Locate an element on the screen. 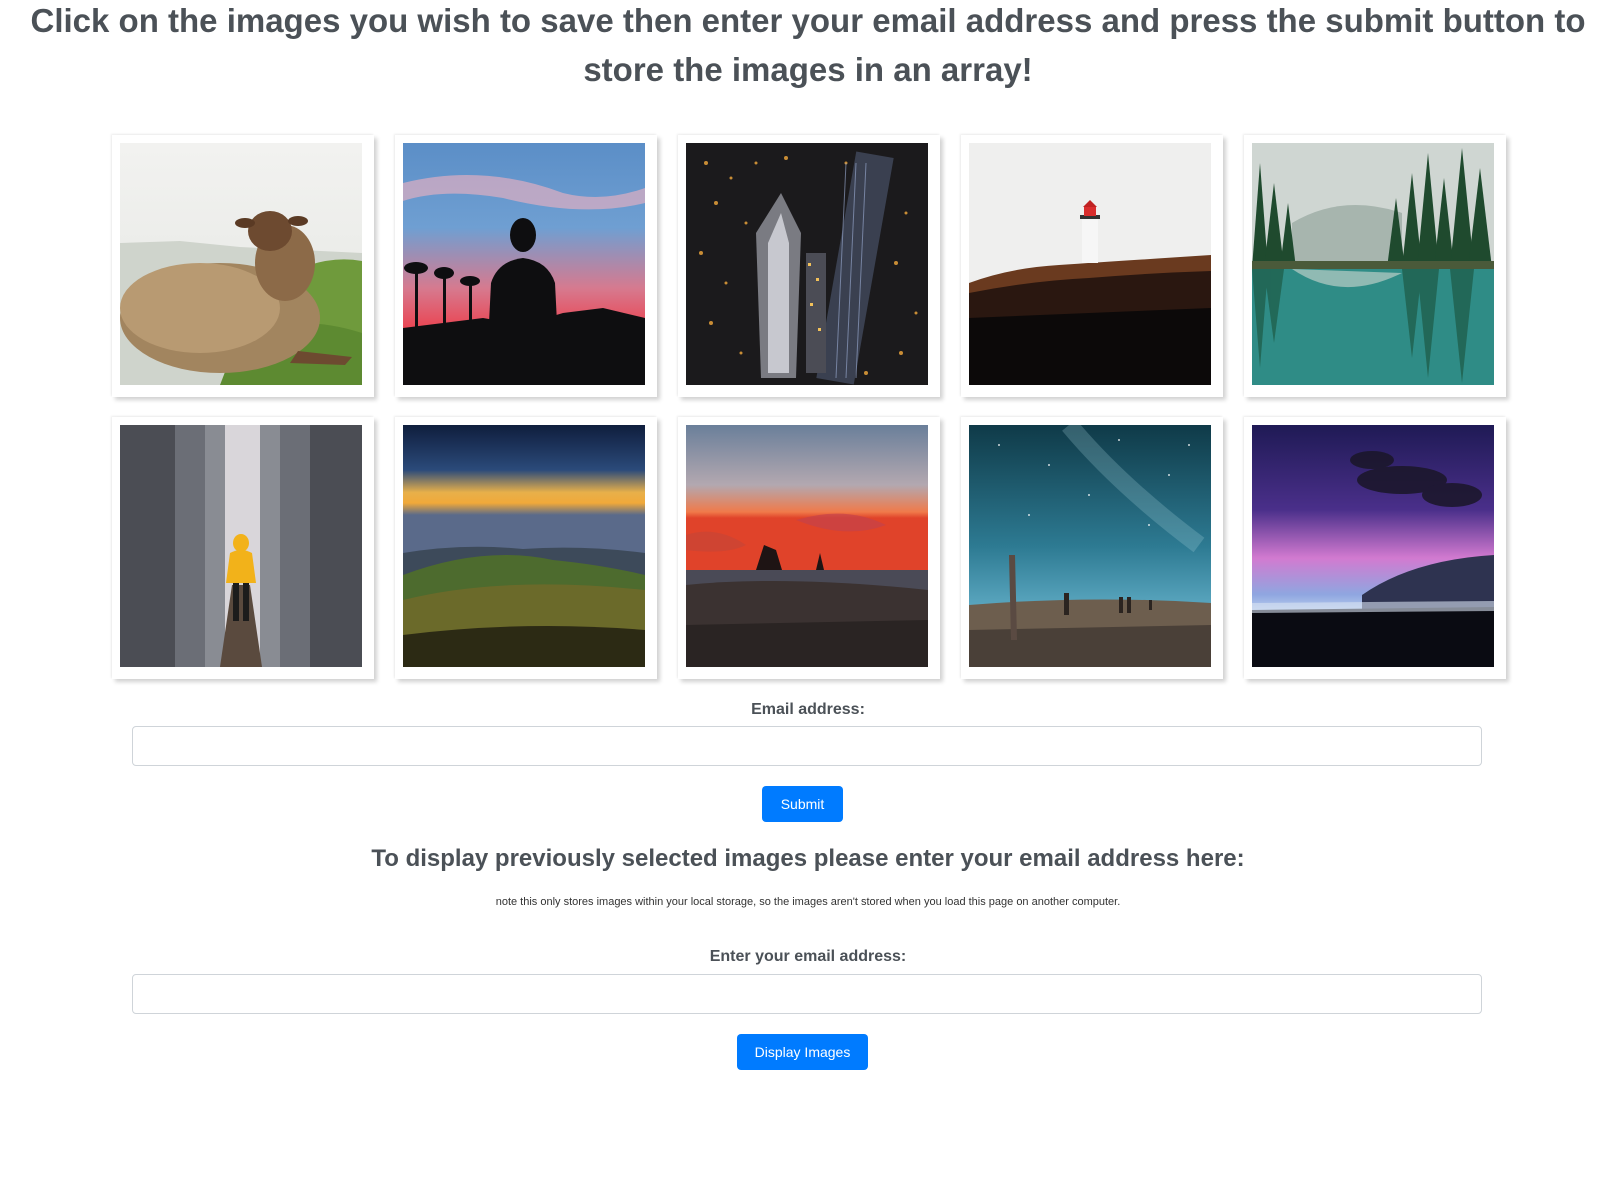  starry-photo is located at coordinates (1090, 546).